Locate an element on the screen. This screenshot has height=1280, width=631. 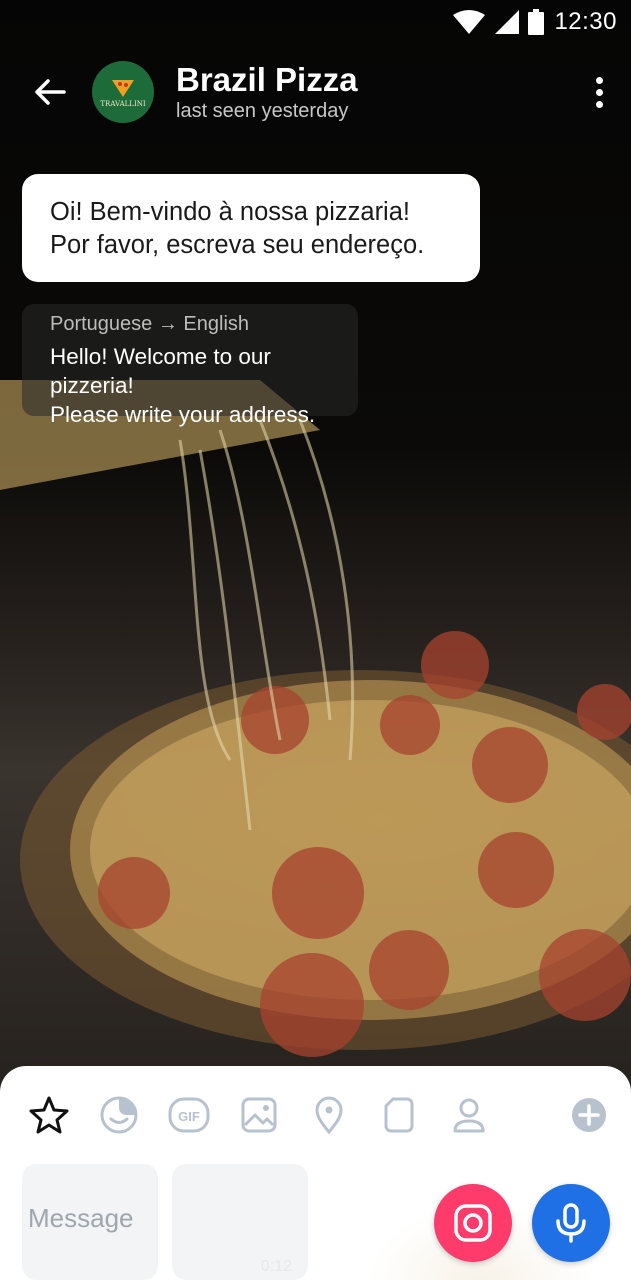
status-icons is located at coordinates (498, 22).